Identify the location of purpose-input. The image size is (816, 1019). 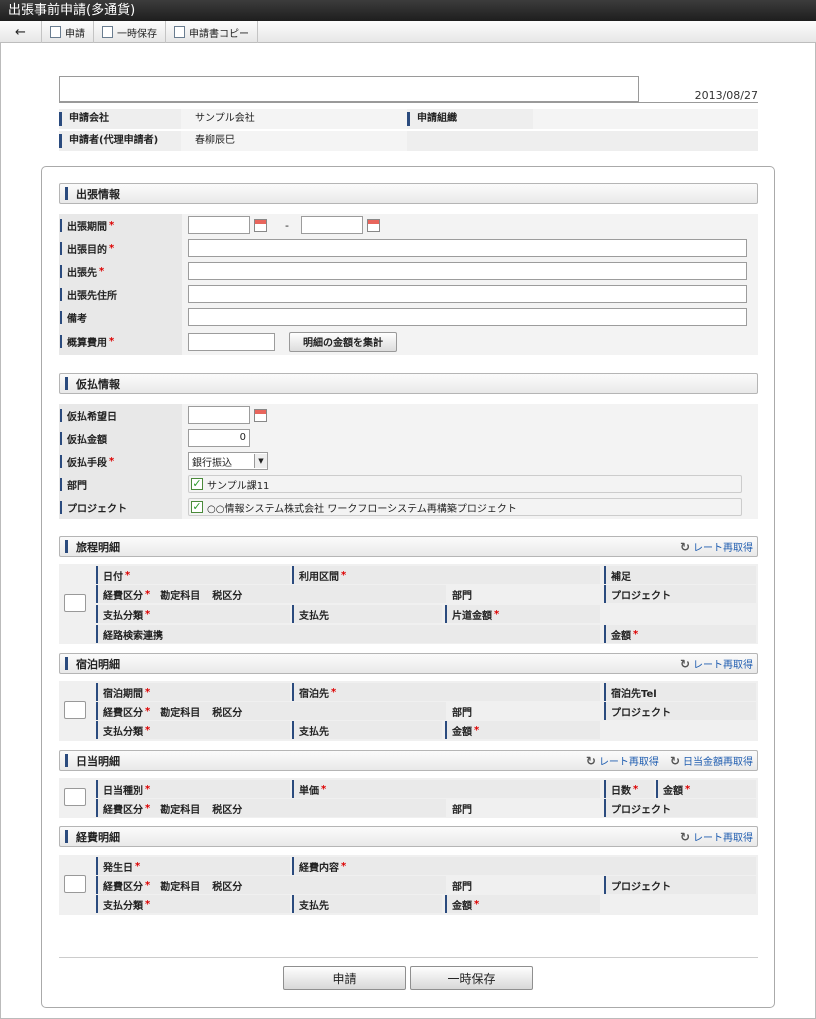
(467, 248).